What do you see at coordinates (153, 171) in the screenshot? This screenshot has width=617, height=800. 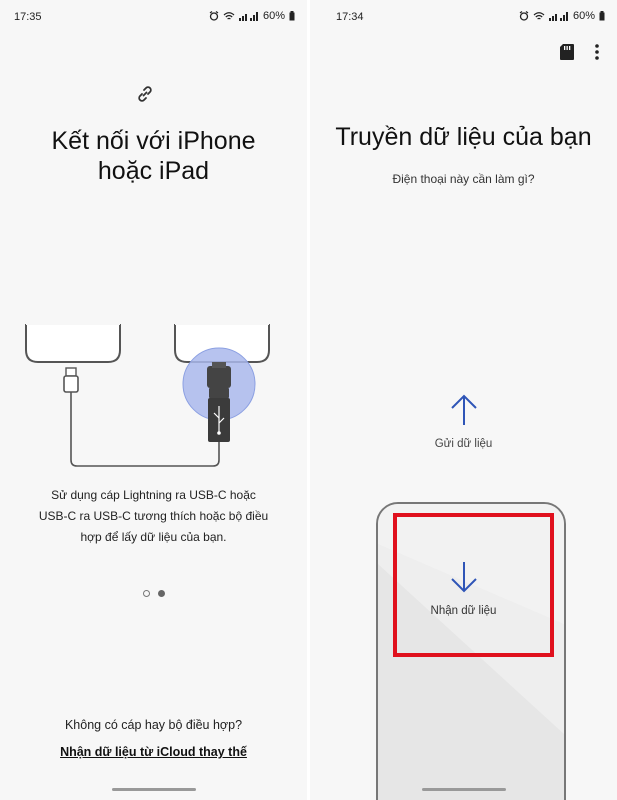 I see `page-title-line-2: hoặc iPad` at bounding box center [153, 171].